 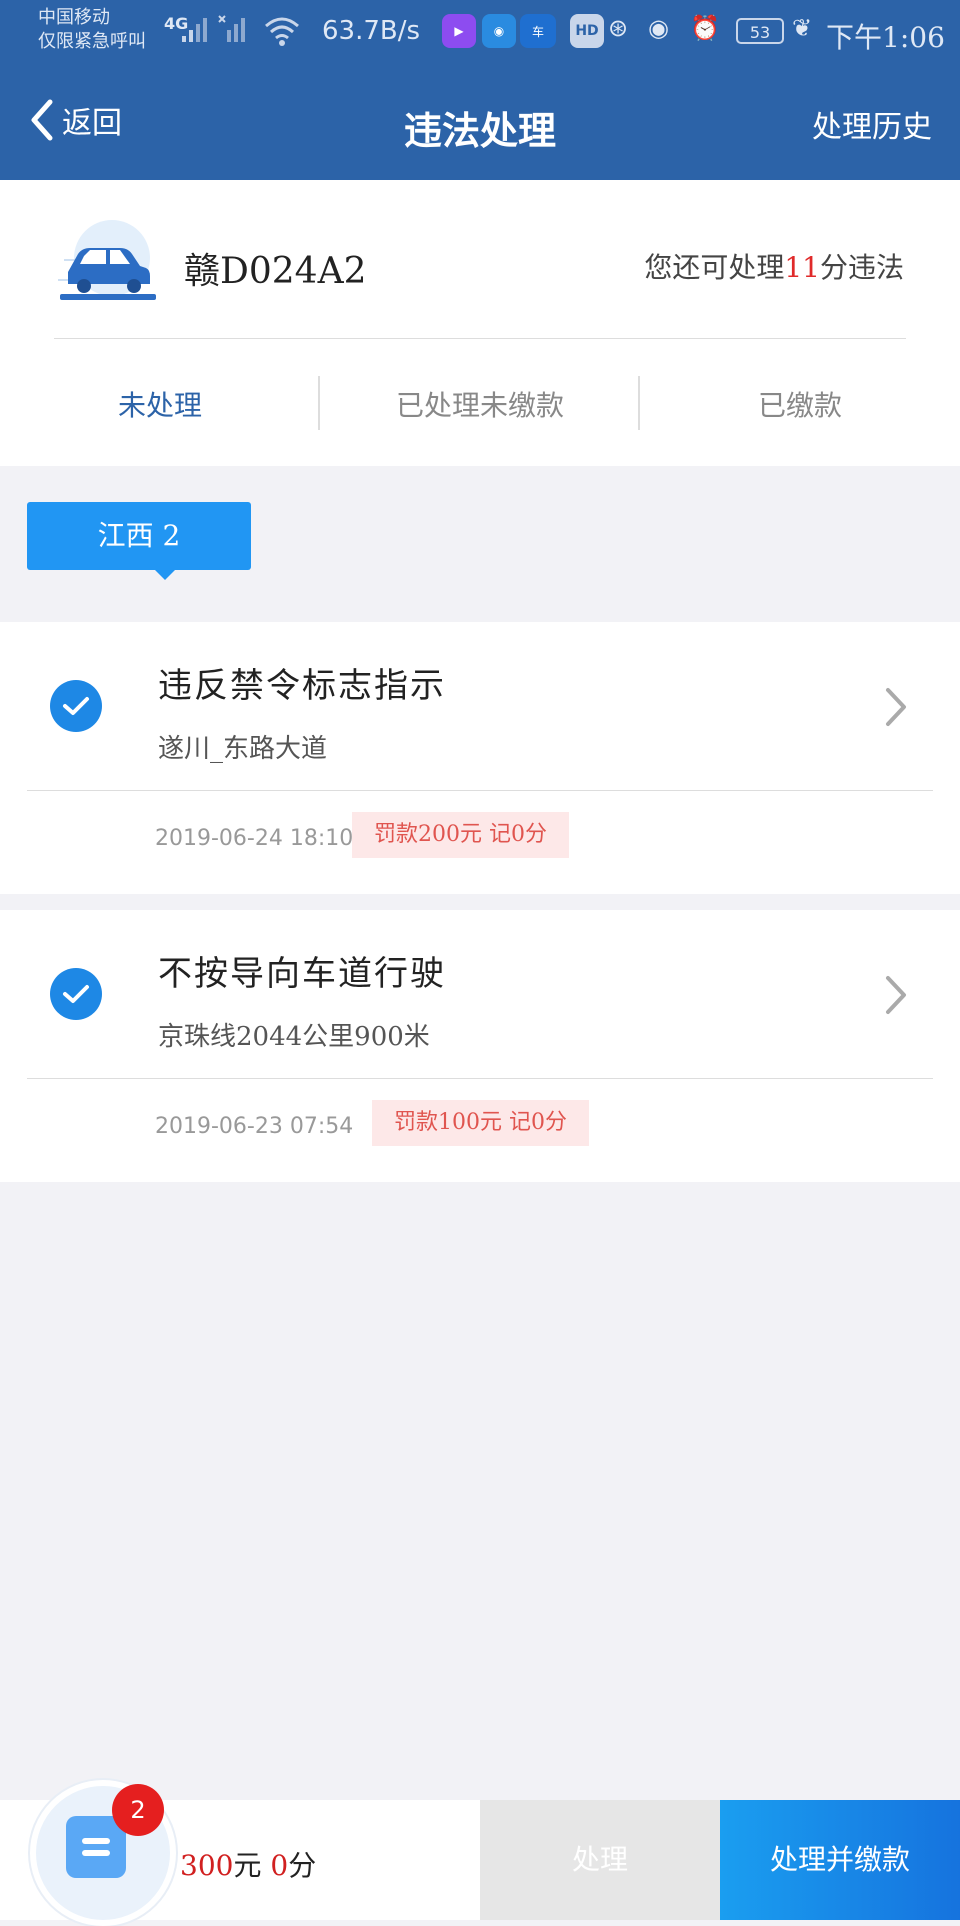 I want to click on battery-icon: 53, so click(x=760, y=31).